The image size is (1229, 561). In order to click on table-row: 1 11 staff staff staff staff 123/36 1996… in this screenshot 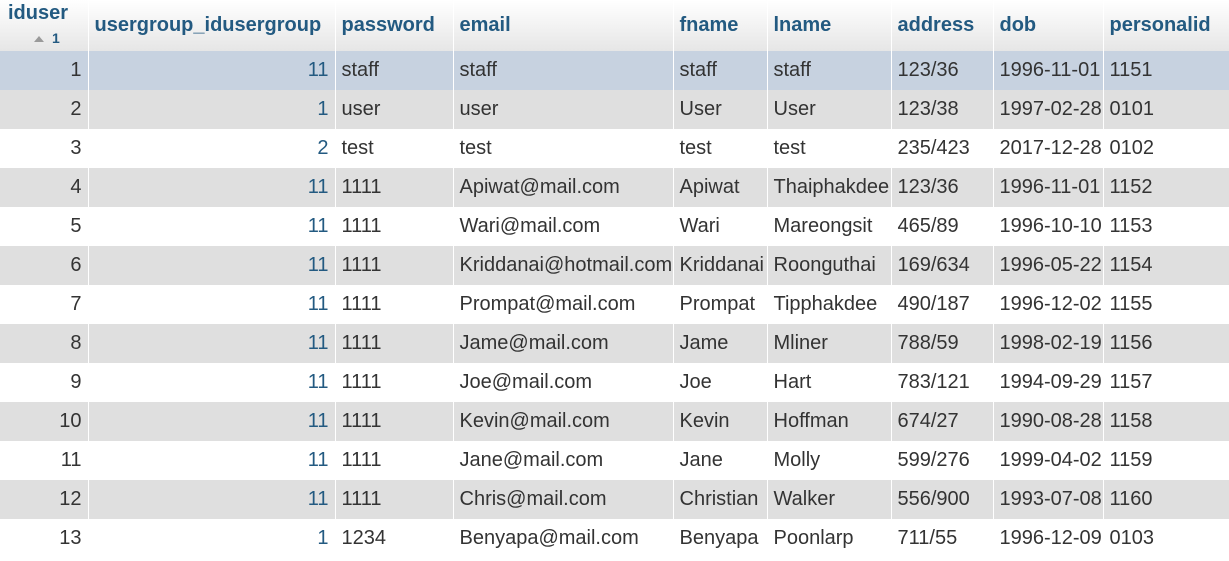, I will do `click(614, 70)`.